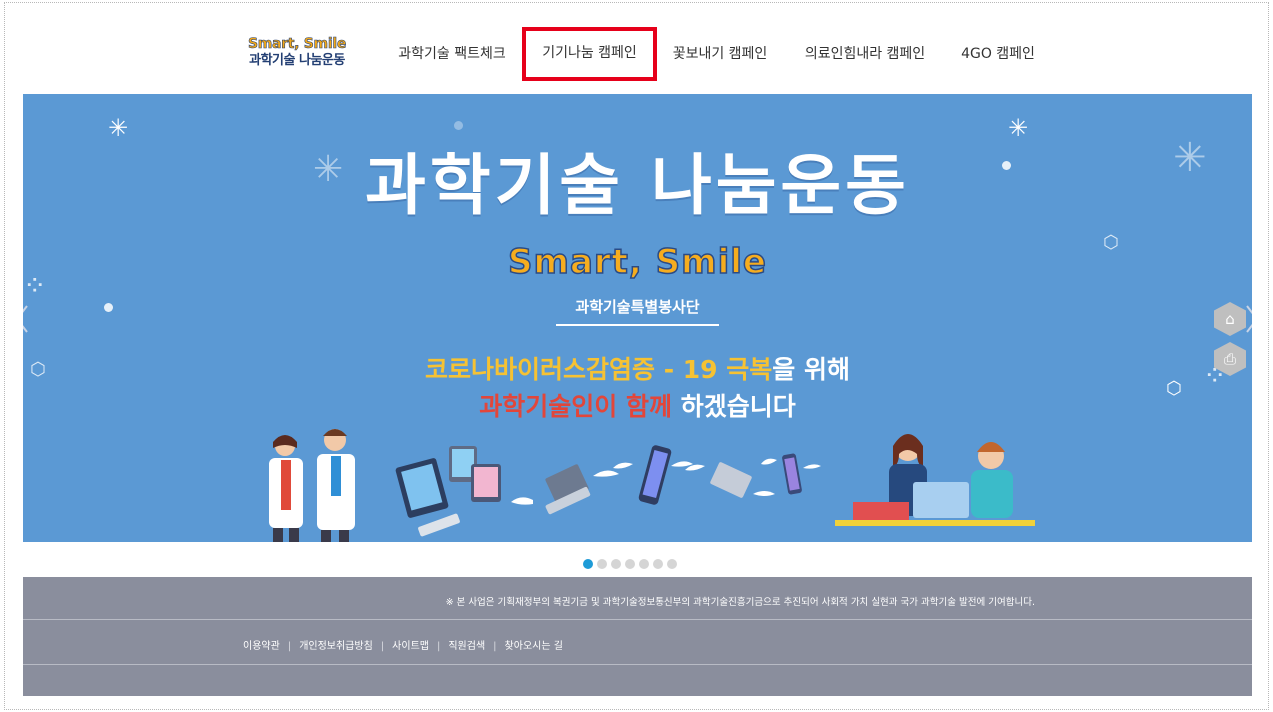  I want to click on nav-item-flower-campaign: 꽃보내기 캠페인, so click(720, 54).